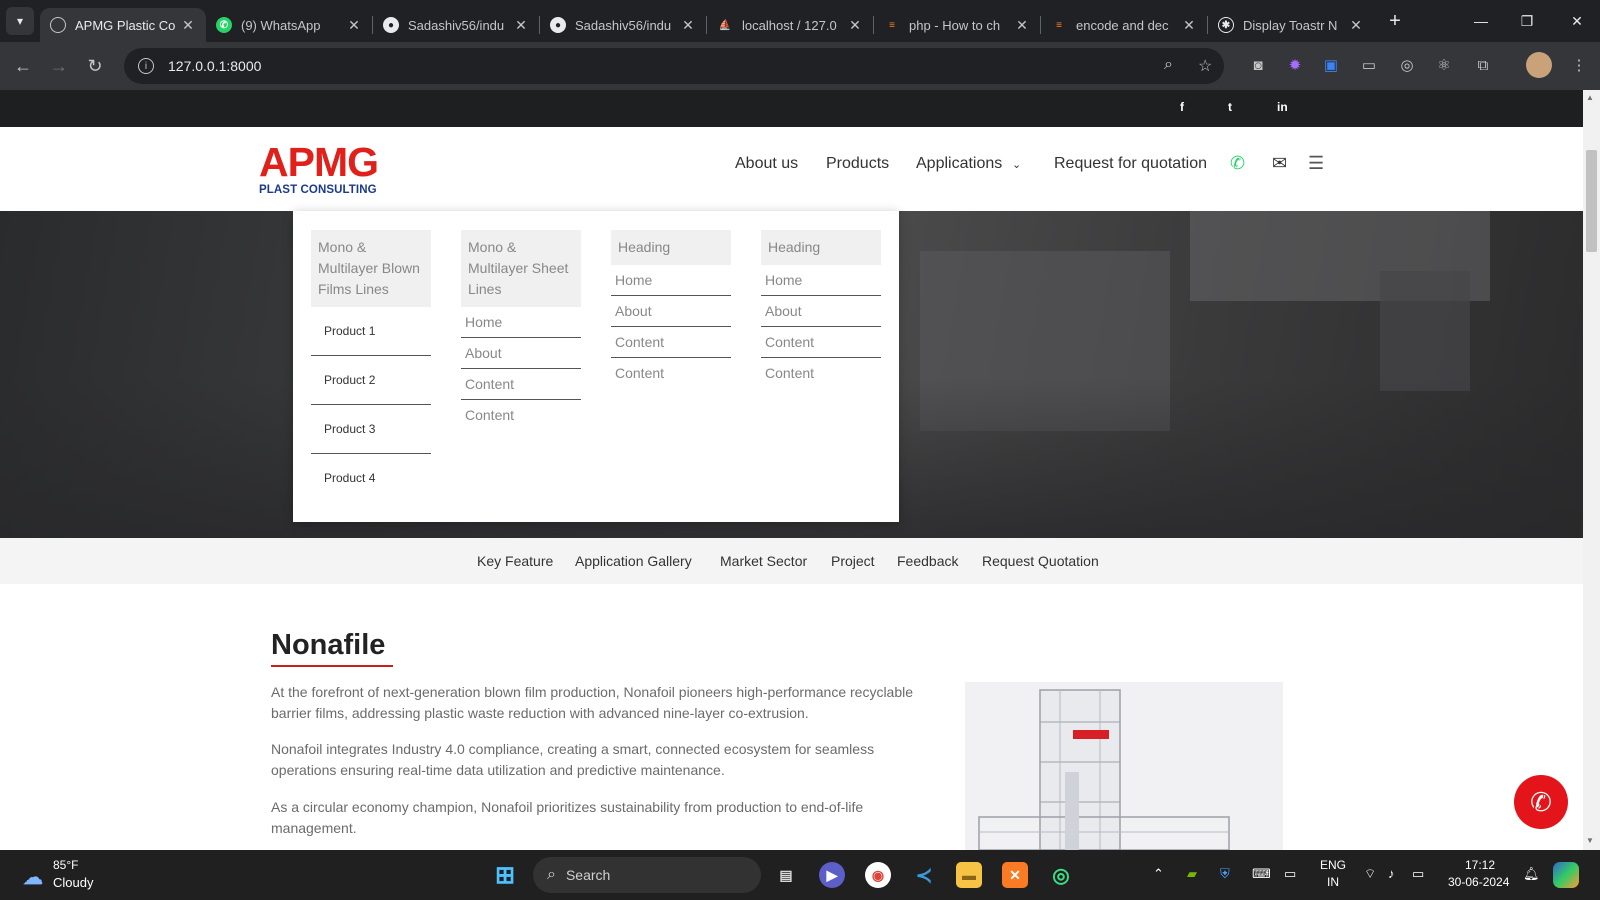 This screenshot has width=1600, height=900. What do you see at coordinates (505, 875) in the screenshot?
I see `windows-start-icon: ⊞` at bounding box center [505, 875].